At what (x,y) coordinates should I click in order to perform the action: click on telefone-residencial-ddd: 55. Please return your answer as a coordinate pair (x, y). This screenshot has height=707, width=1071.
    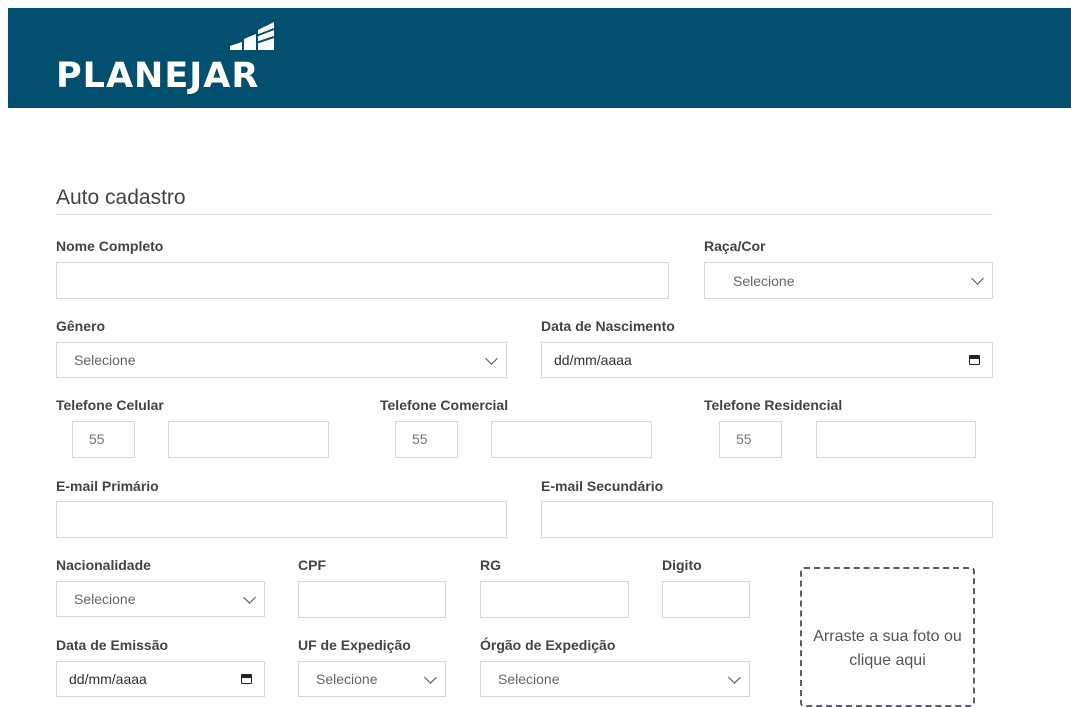
    Looking at the image, I should click on (744, 439).